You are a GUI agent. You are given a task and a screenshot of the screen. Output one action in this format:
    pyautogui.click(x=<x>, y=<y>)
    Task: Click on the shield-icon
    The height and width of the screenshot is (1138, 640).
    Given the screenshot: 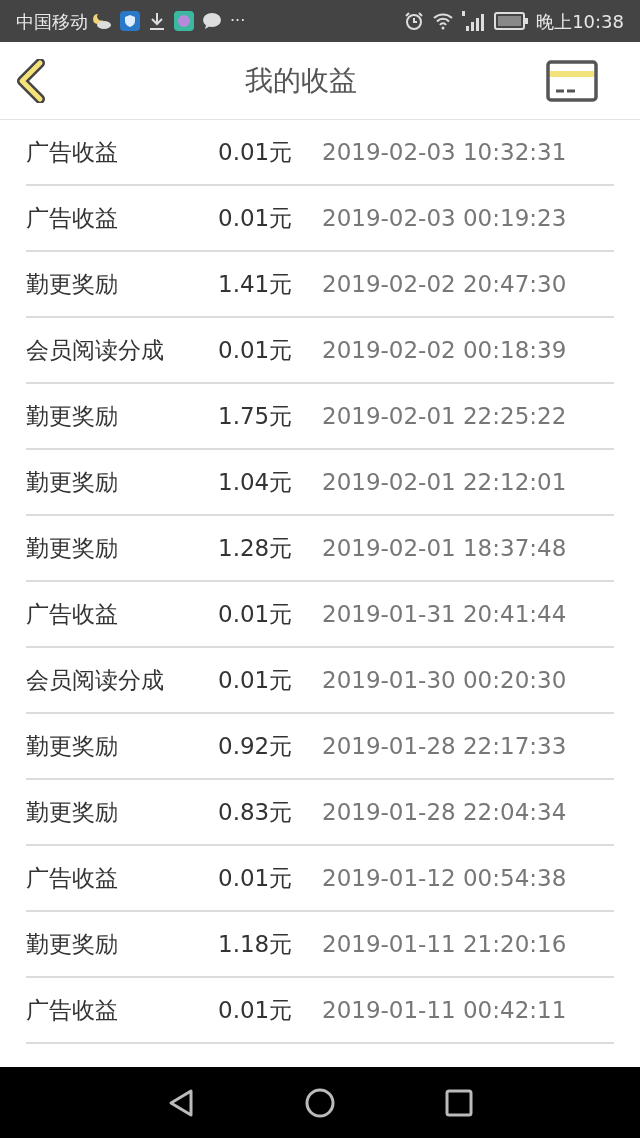 What is the action you would take?
    pyautogui.click(x=130, y=21)
    